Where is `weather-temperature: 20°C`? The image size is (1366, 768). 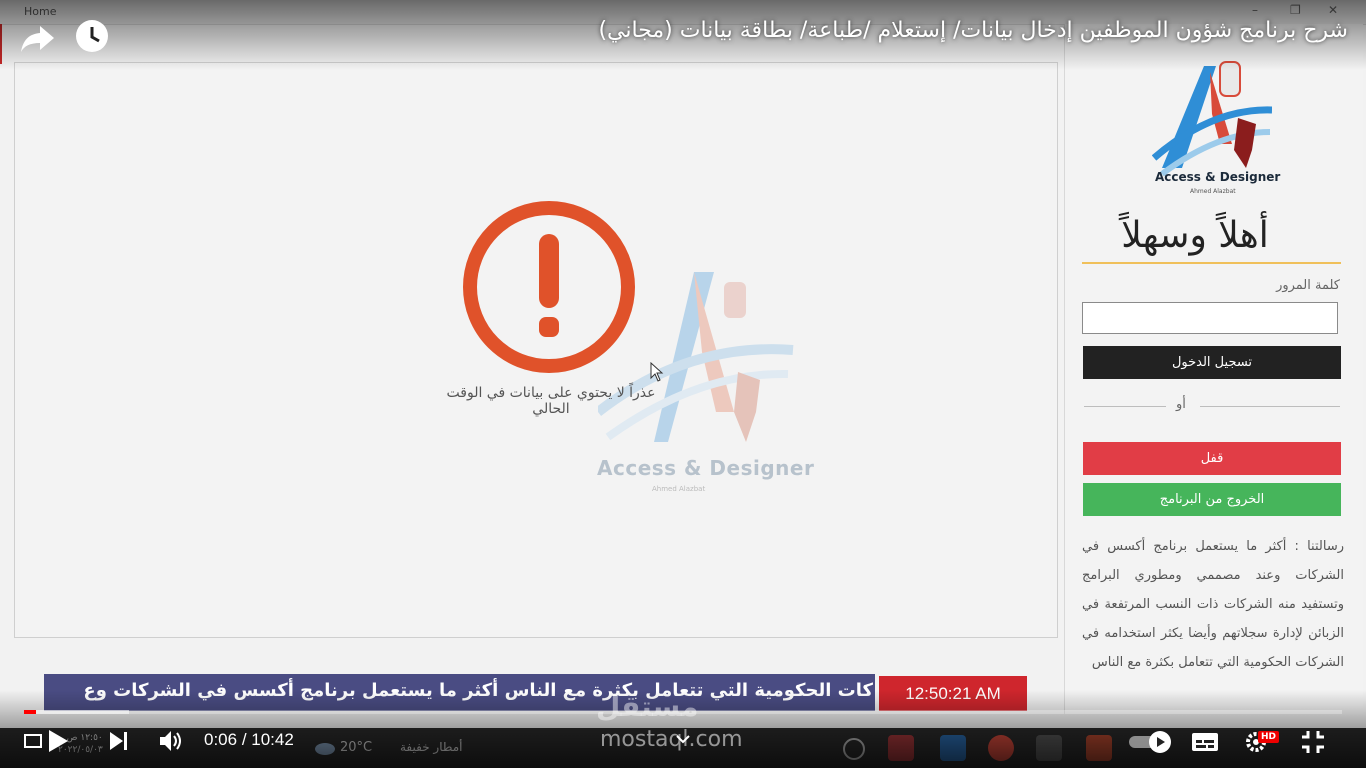
weather-temperature: 20°C is located at coordinates (356, 747).